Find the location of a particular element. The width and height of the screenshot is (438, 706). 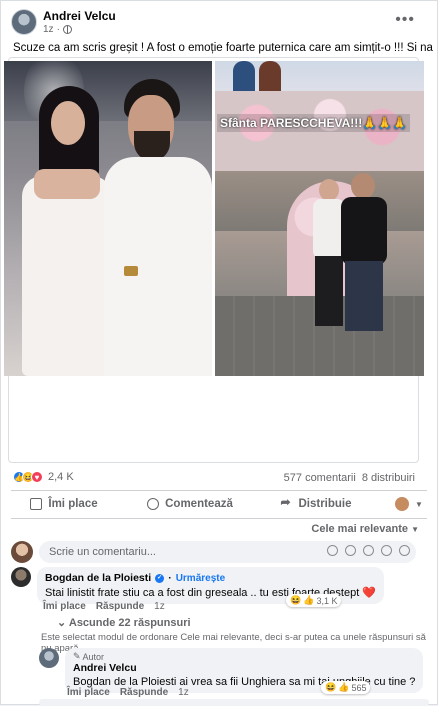

comment-sort-dropdown: Cele mai relevante ▼ is located at coordinates (365, 529).